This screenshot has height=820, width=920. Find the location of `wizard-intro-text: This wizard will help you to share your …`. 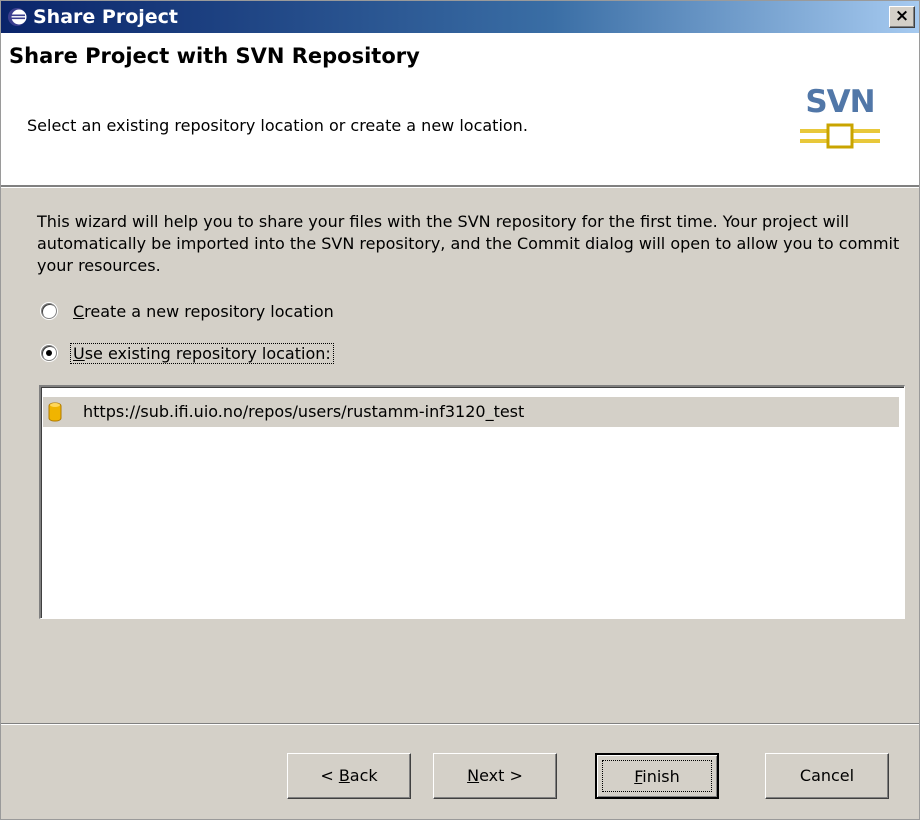

wizard-intro-text: This wizard will help you to share your … is located at coordinates (468, 243).